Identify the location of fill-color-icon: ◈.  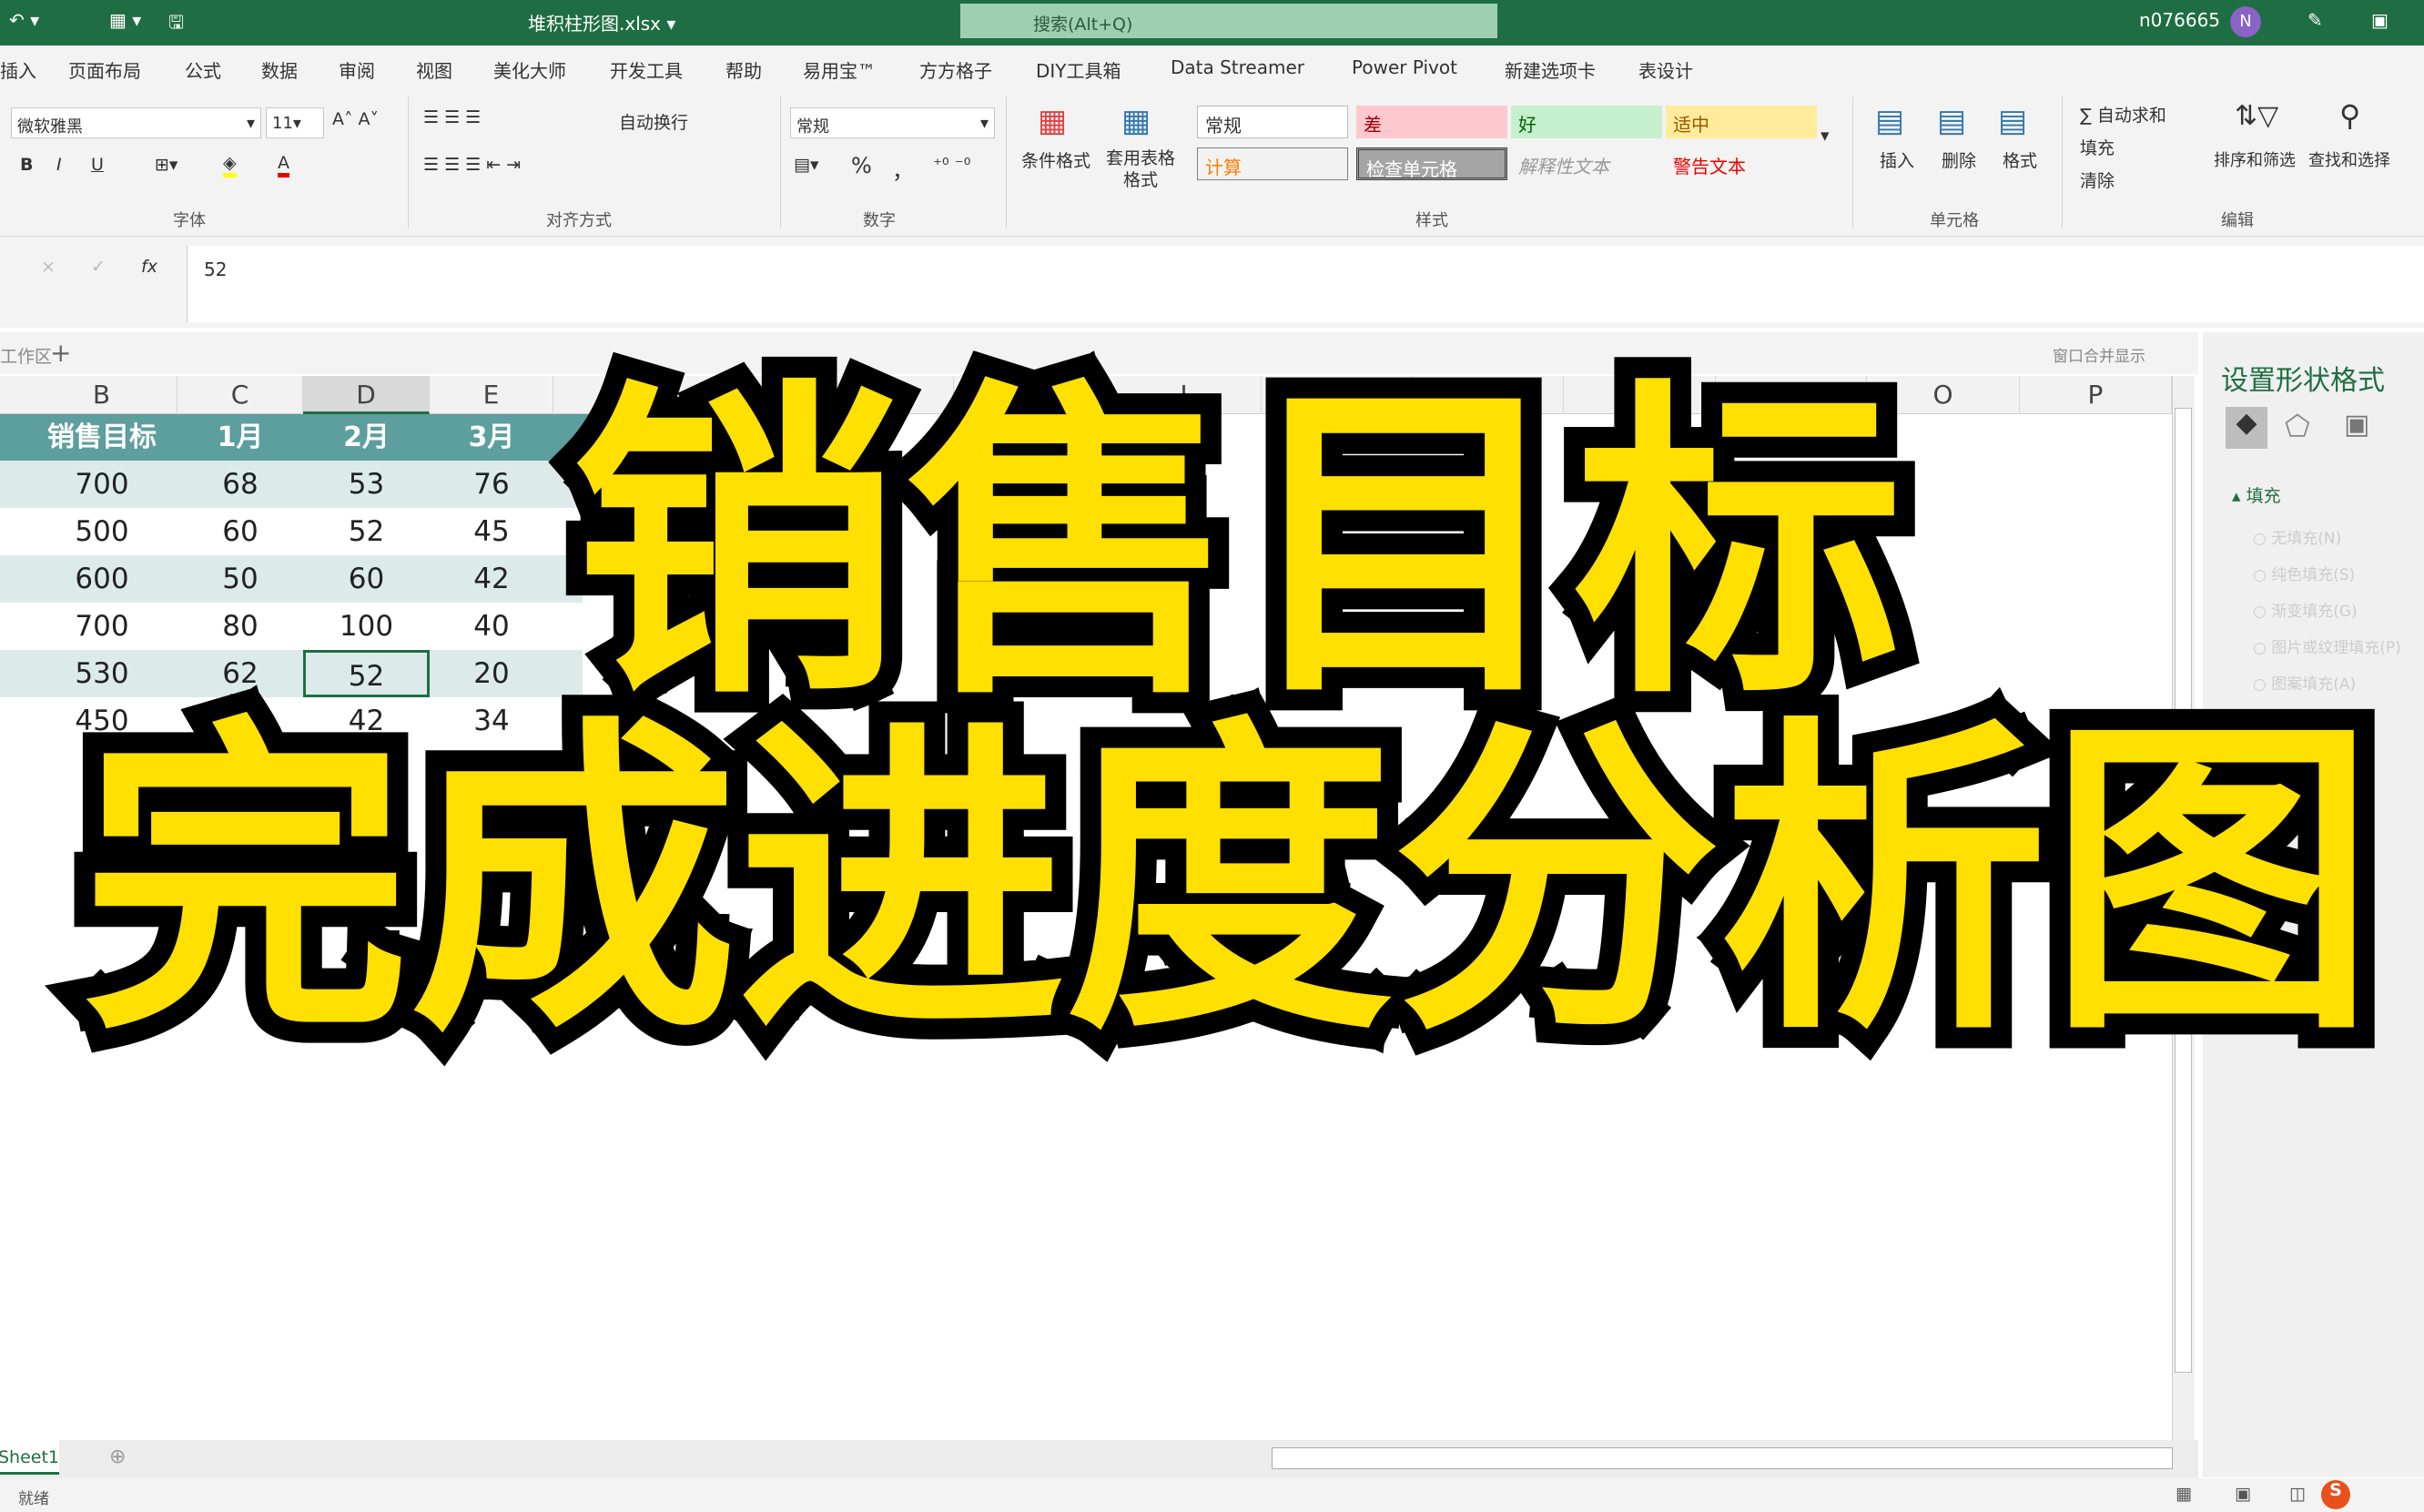
(230, 165).